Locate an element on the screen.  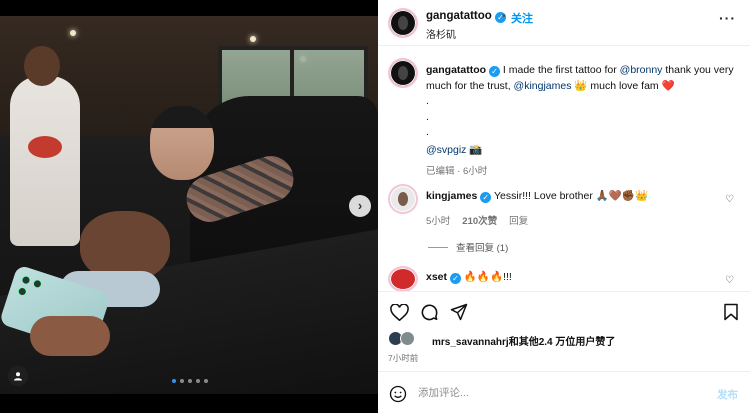
comment-icon is located at coordinates (429, 312).